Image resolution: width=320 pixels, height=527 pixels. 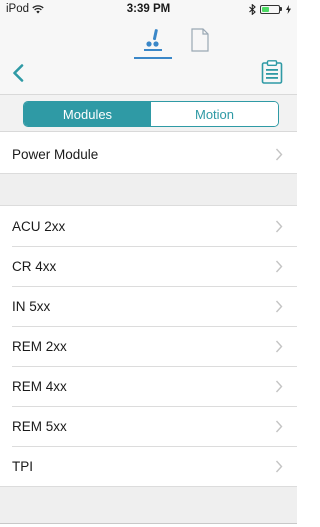 I want to click on status-time: 3:39 PM, so click(x=148, y=9).